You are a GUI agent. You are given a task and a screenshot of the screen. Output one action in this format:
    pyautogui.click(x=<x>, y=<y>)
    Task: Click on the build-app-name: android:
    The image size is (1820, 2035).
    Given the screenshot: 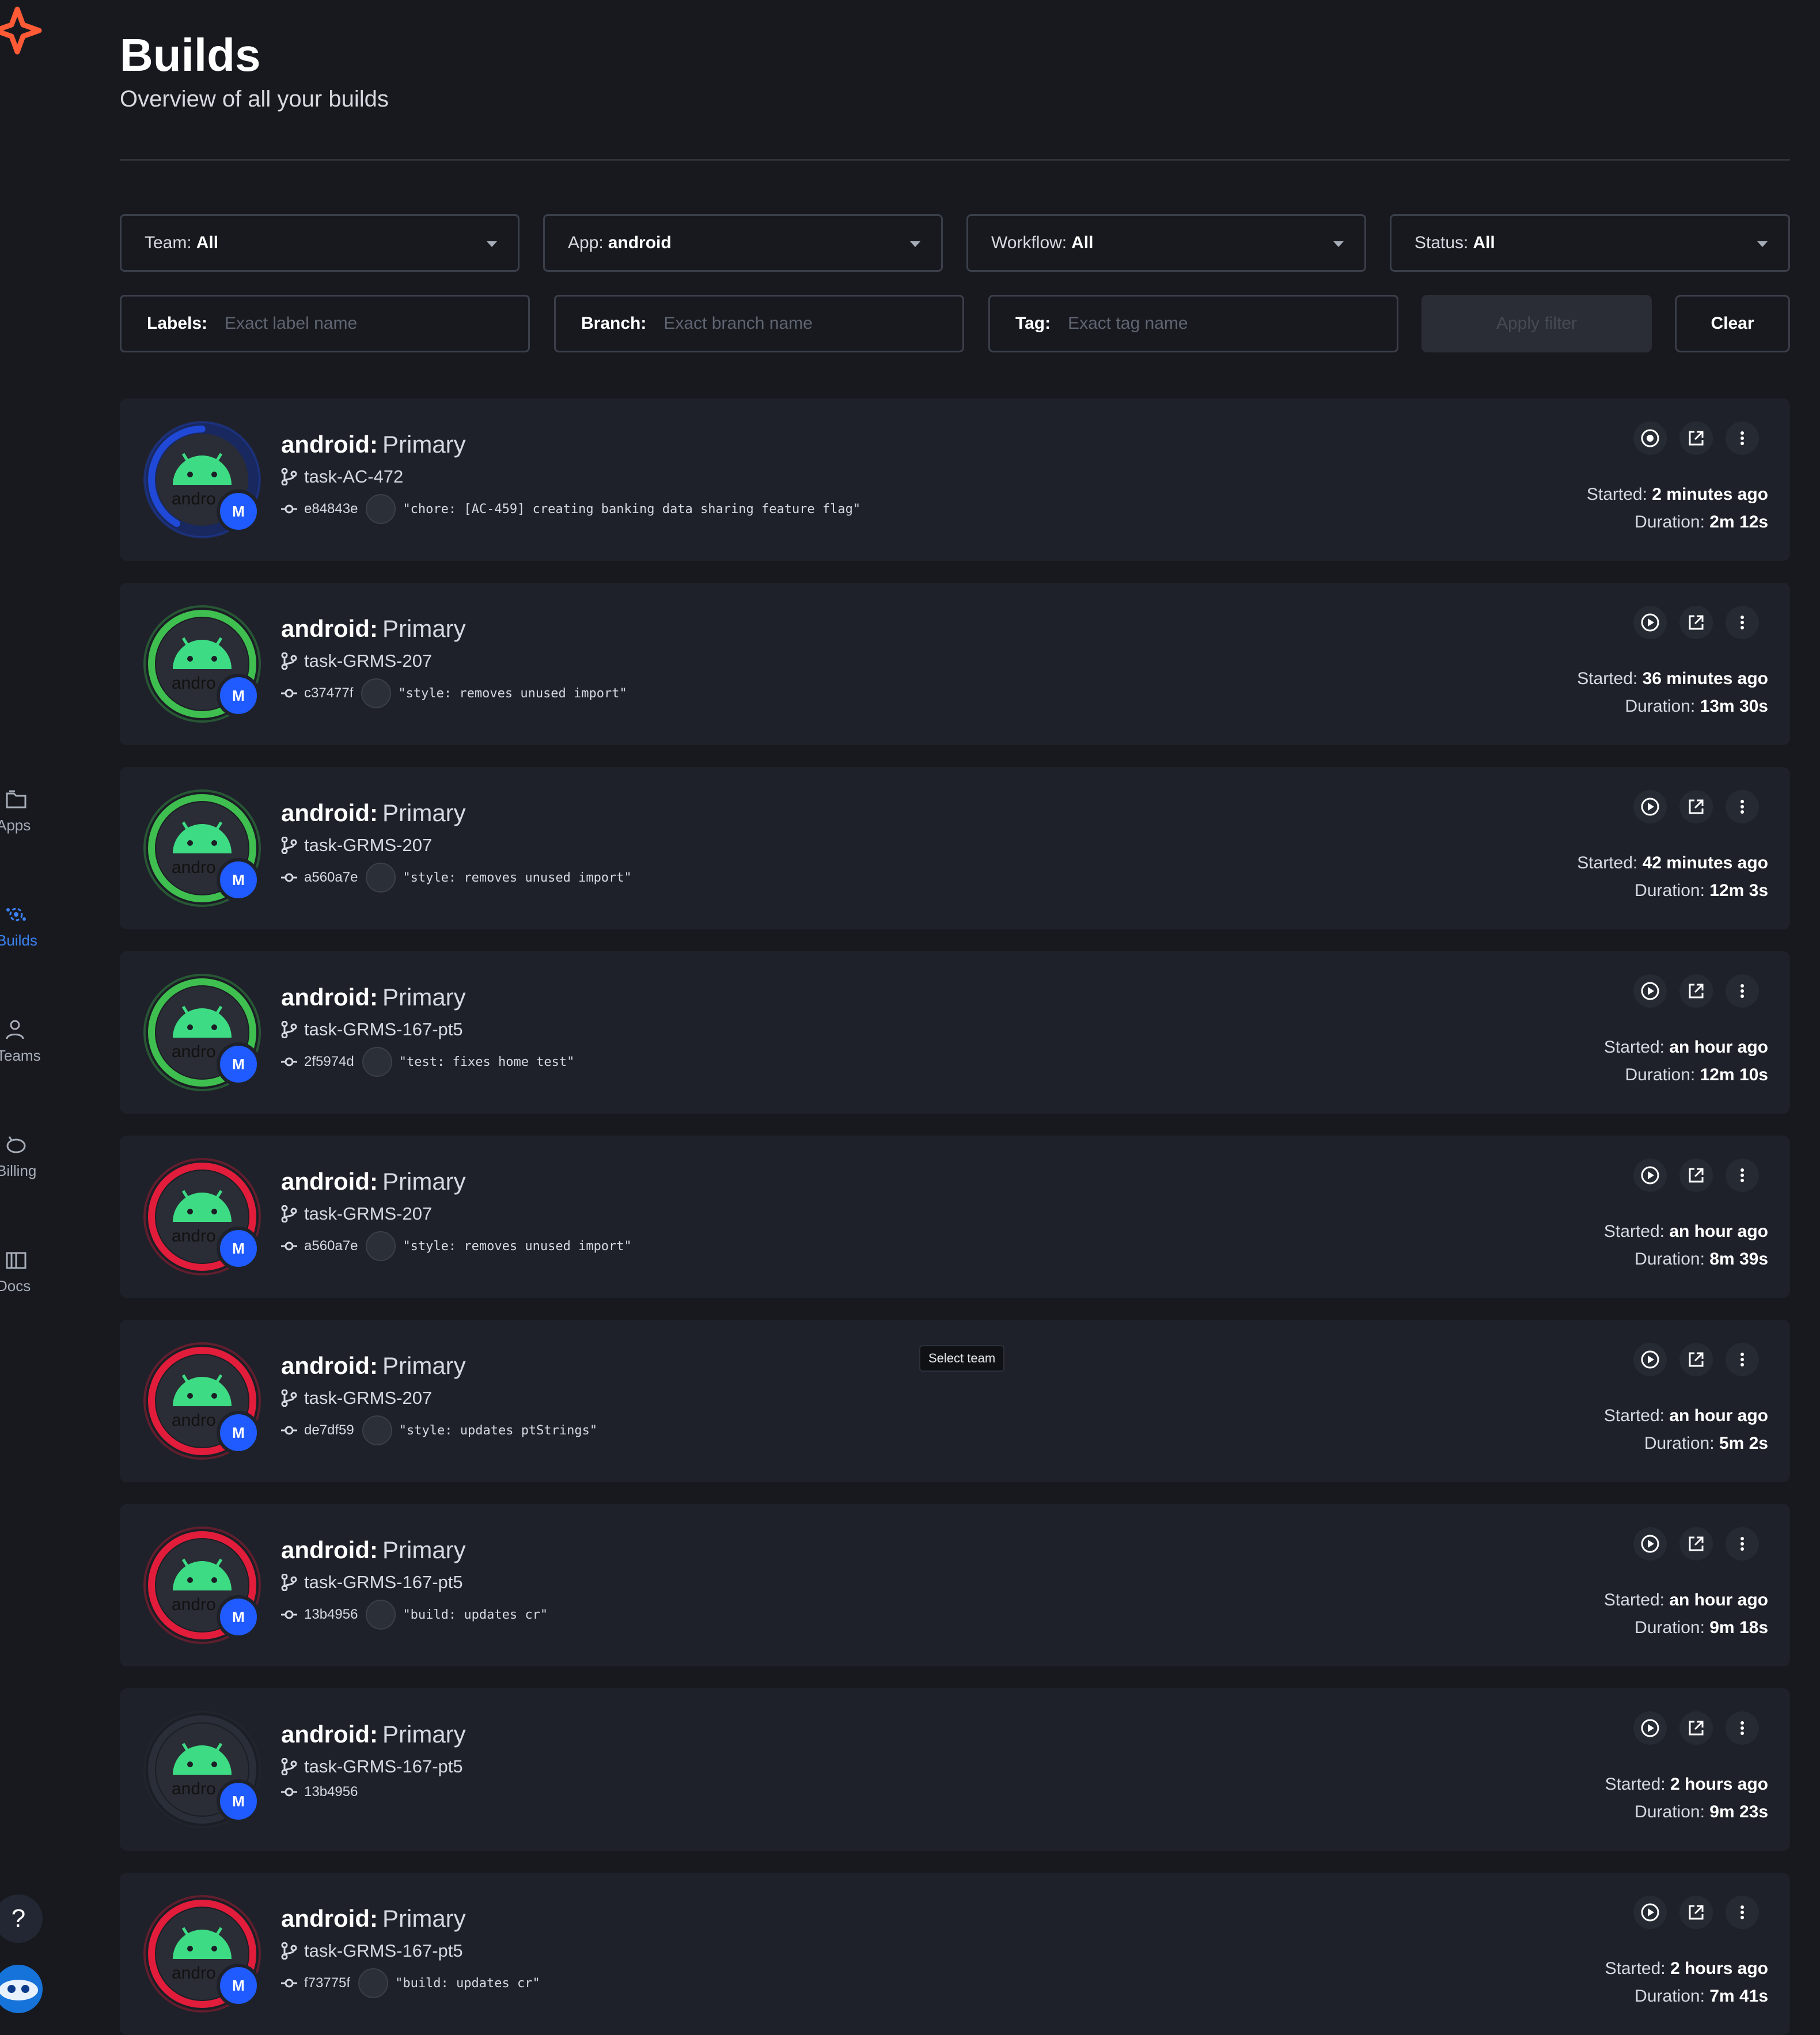 What is the action you would take?
    pyautogui.click(x=329, y=1550)
    